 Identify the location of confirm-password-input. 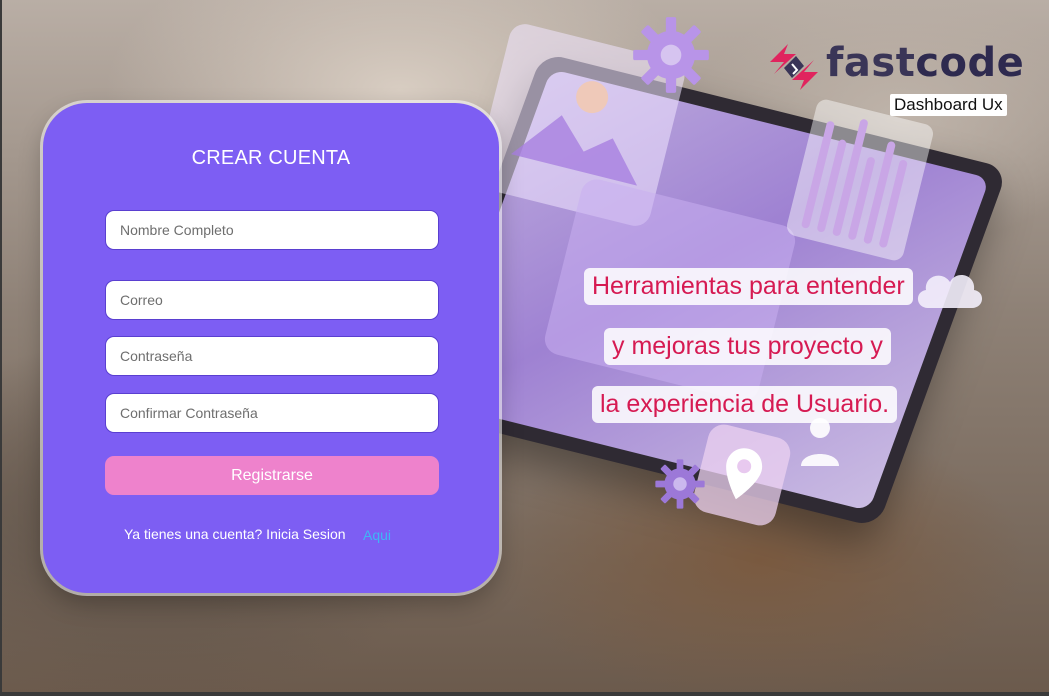
(272, 413).